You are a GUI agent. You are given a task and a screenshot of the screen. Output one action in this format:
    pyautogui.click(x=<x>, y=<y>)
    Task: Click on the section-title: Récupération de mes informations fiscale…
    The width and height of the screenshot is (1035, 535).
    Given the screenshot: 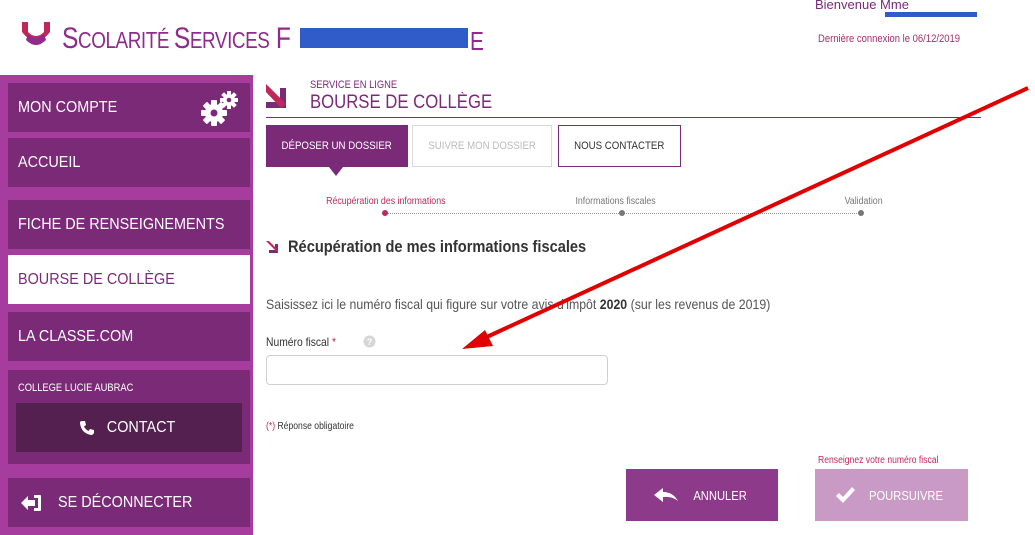 What is the action you would take?
    pyautogui.click(x=437, y=246)
    